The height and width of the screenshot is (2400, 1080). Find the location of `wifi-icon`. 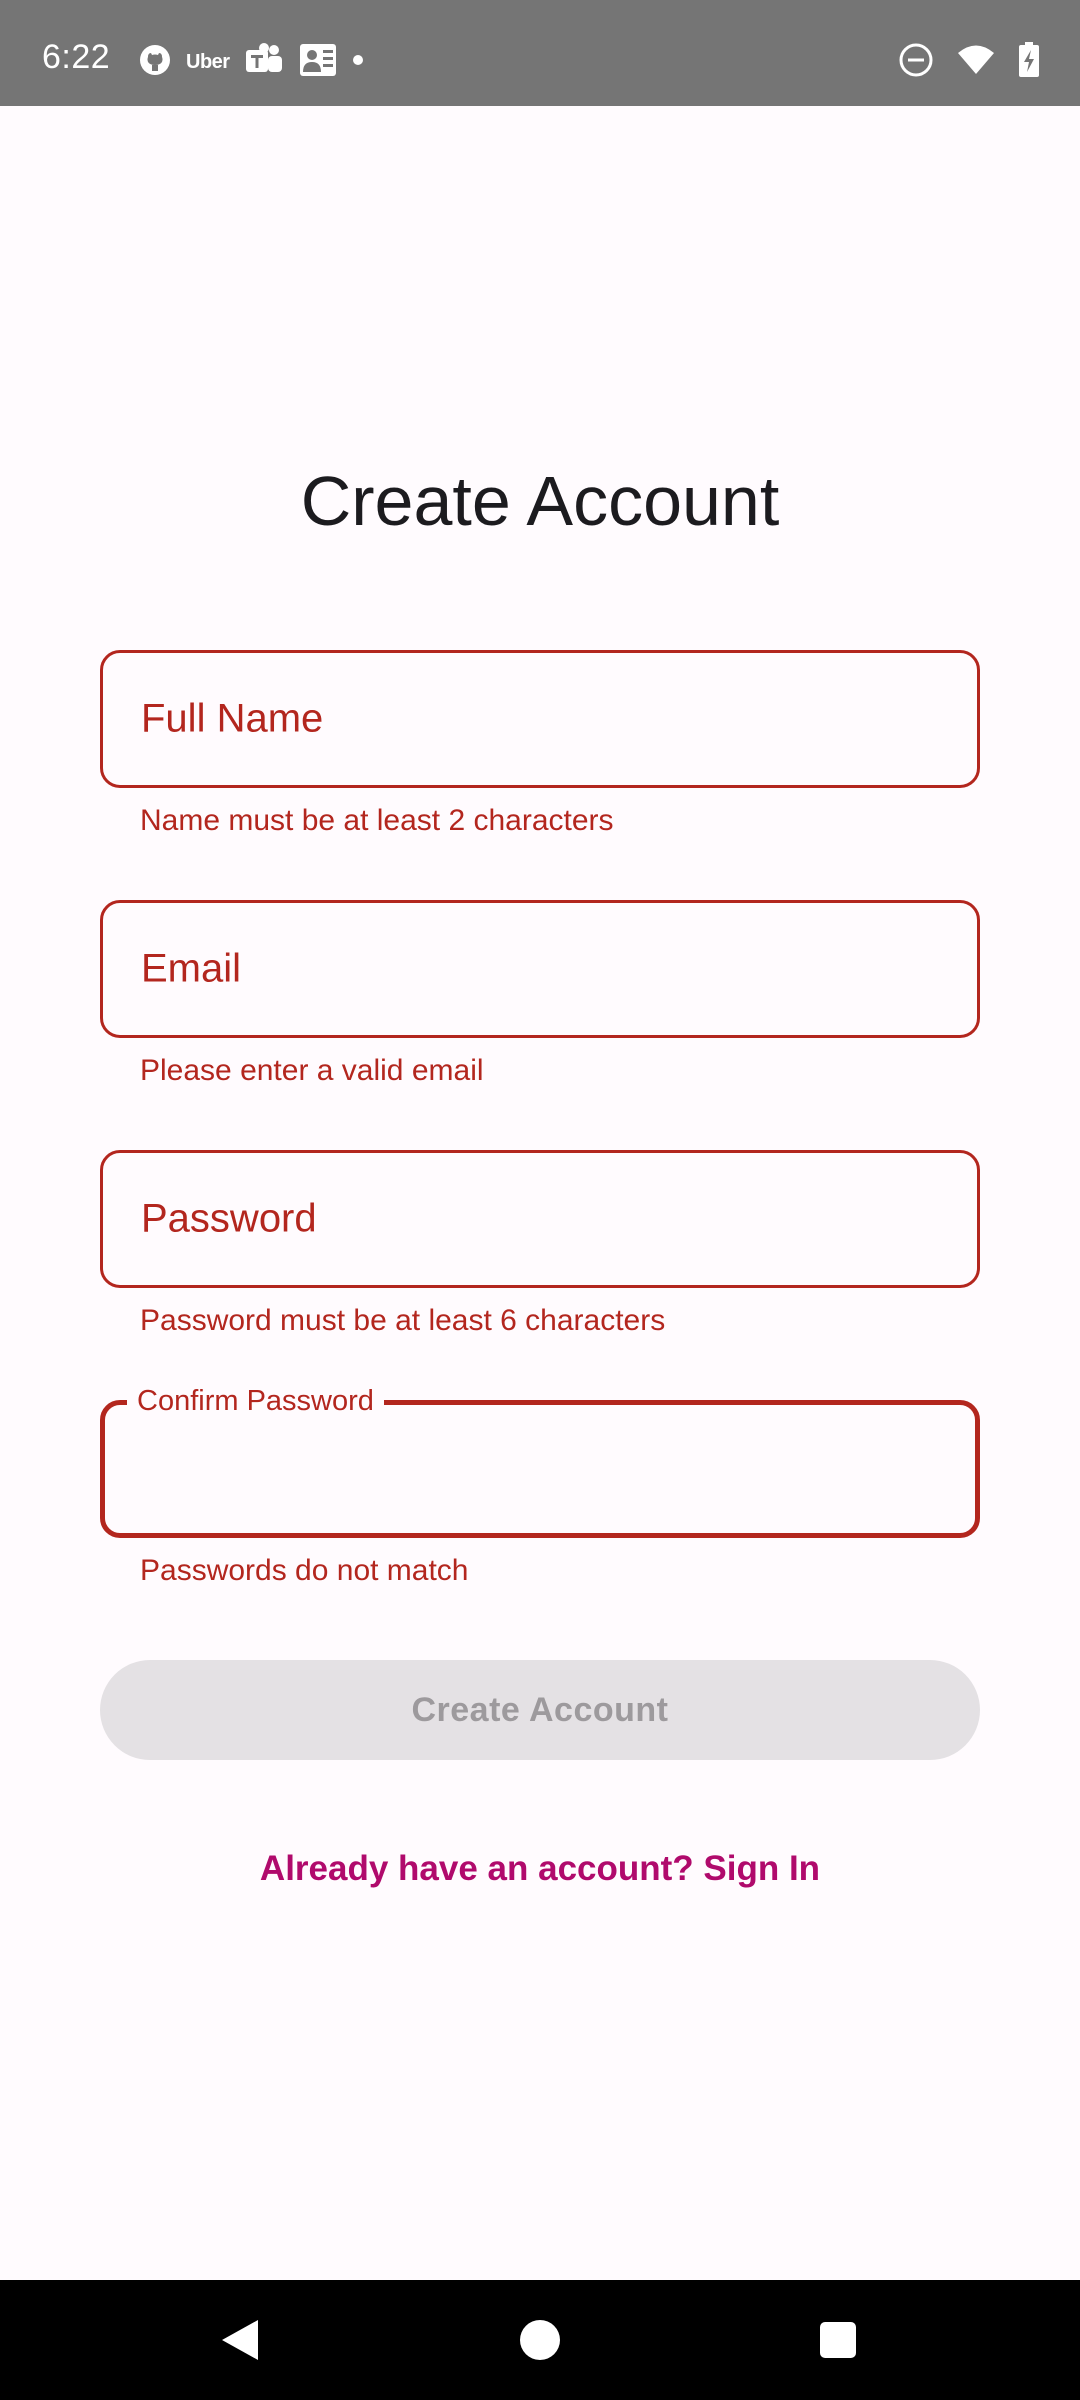

wifi-icon is located at coordinates (976, 62).